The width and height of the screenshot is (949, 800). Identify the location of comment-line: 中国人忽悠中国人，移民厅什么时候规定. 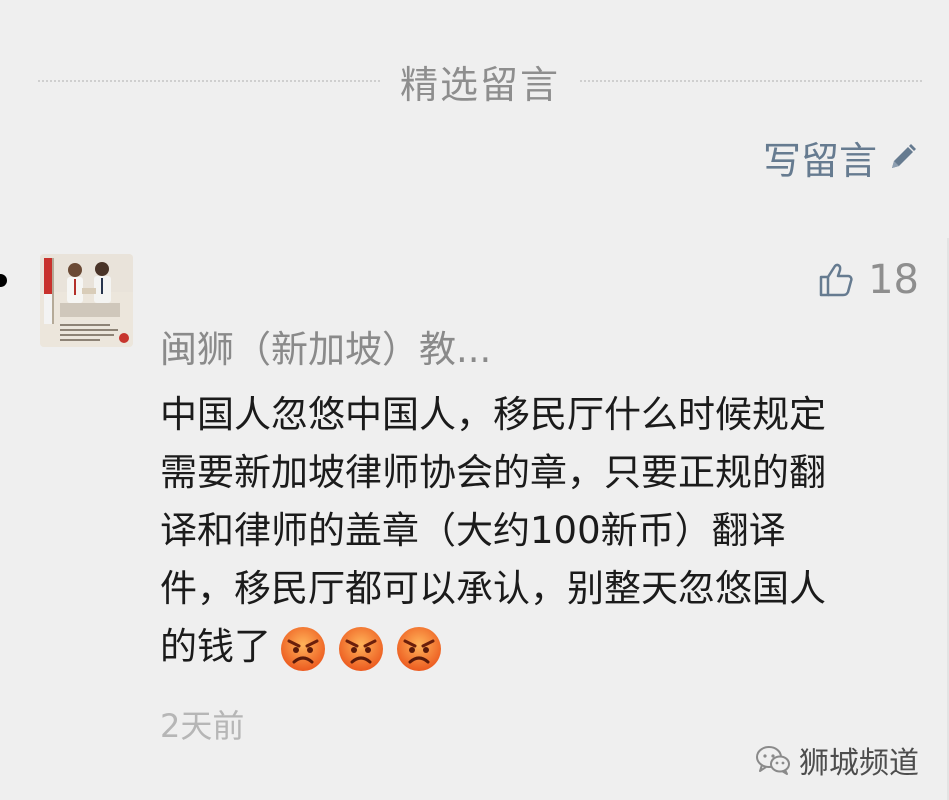
(493, 414).